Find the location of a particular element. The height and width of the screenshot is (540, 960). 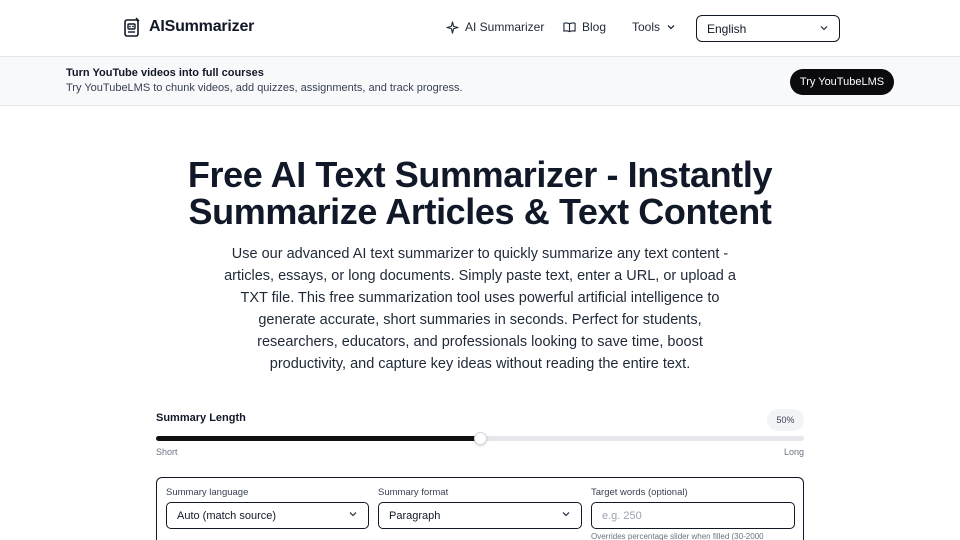

nav-blog-label: Blog is located at coordinates (594, 27).